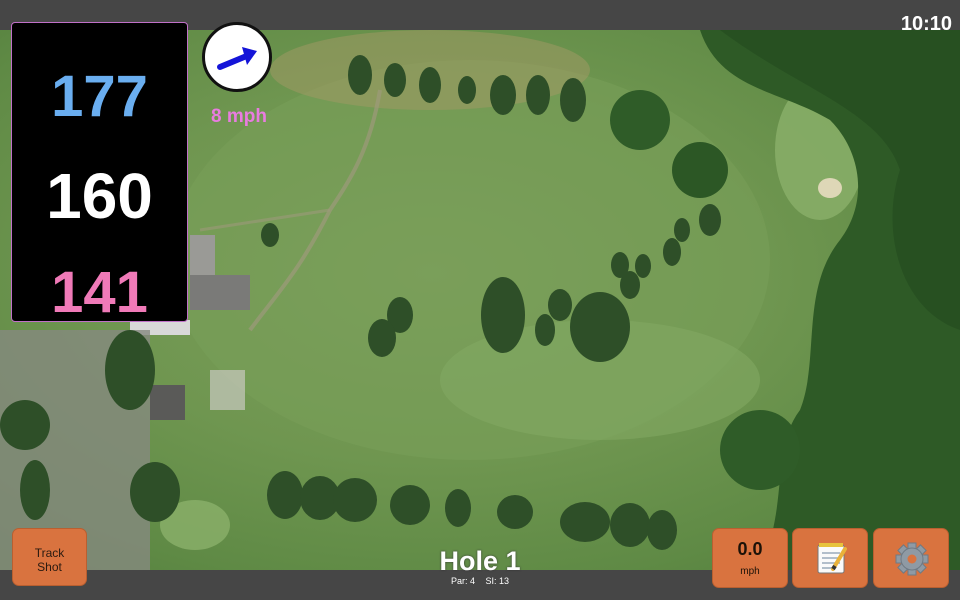 This screenshot has height=600, width=960. What do you see at coordinates (462, 581) in the screenshot?
I see `hole-par: Par: 4` at bounding box center [462, 581].